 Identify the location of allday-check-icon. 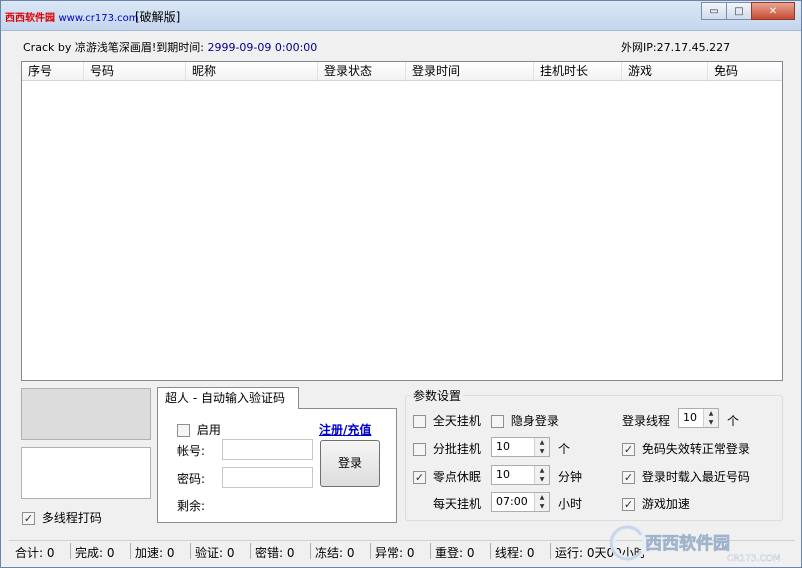
(419, 421).